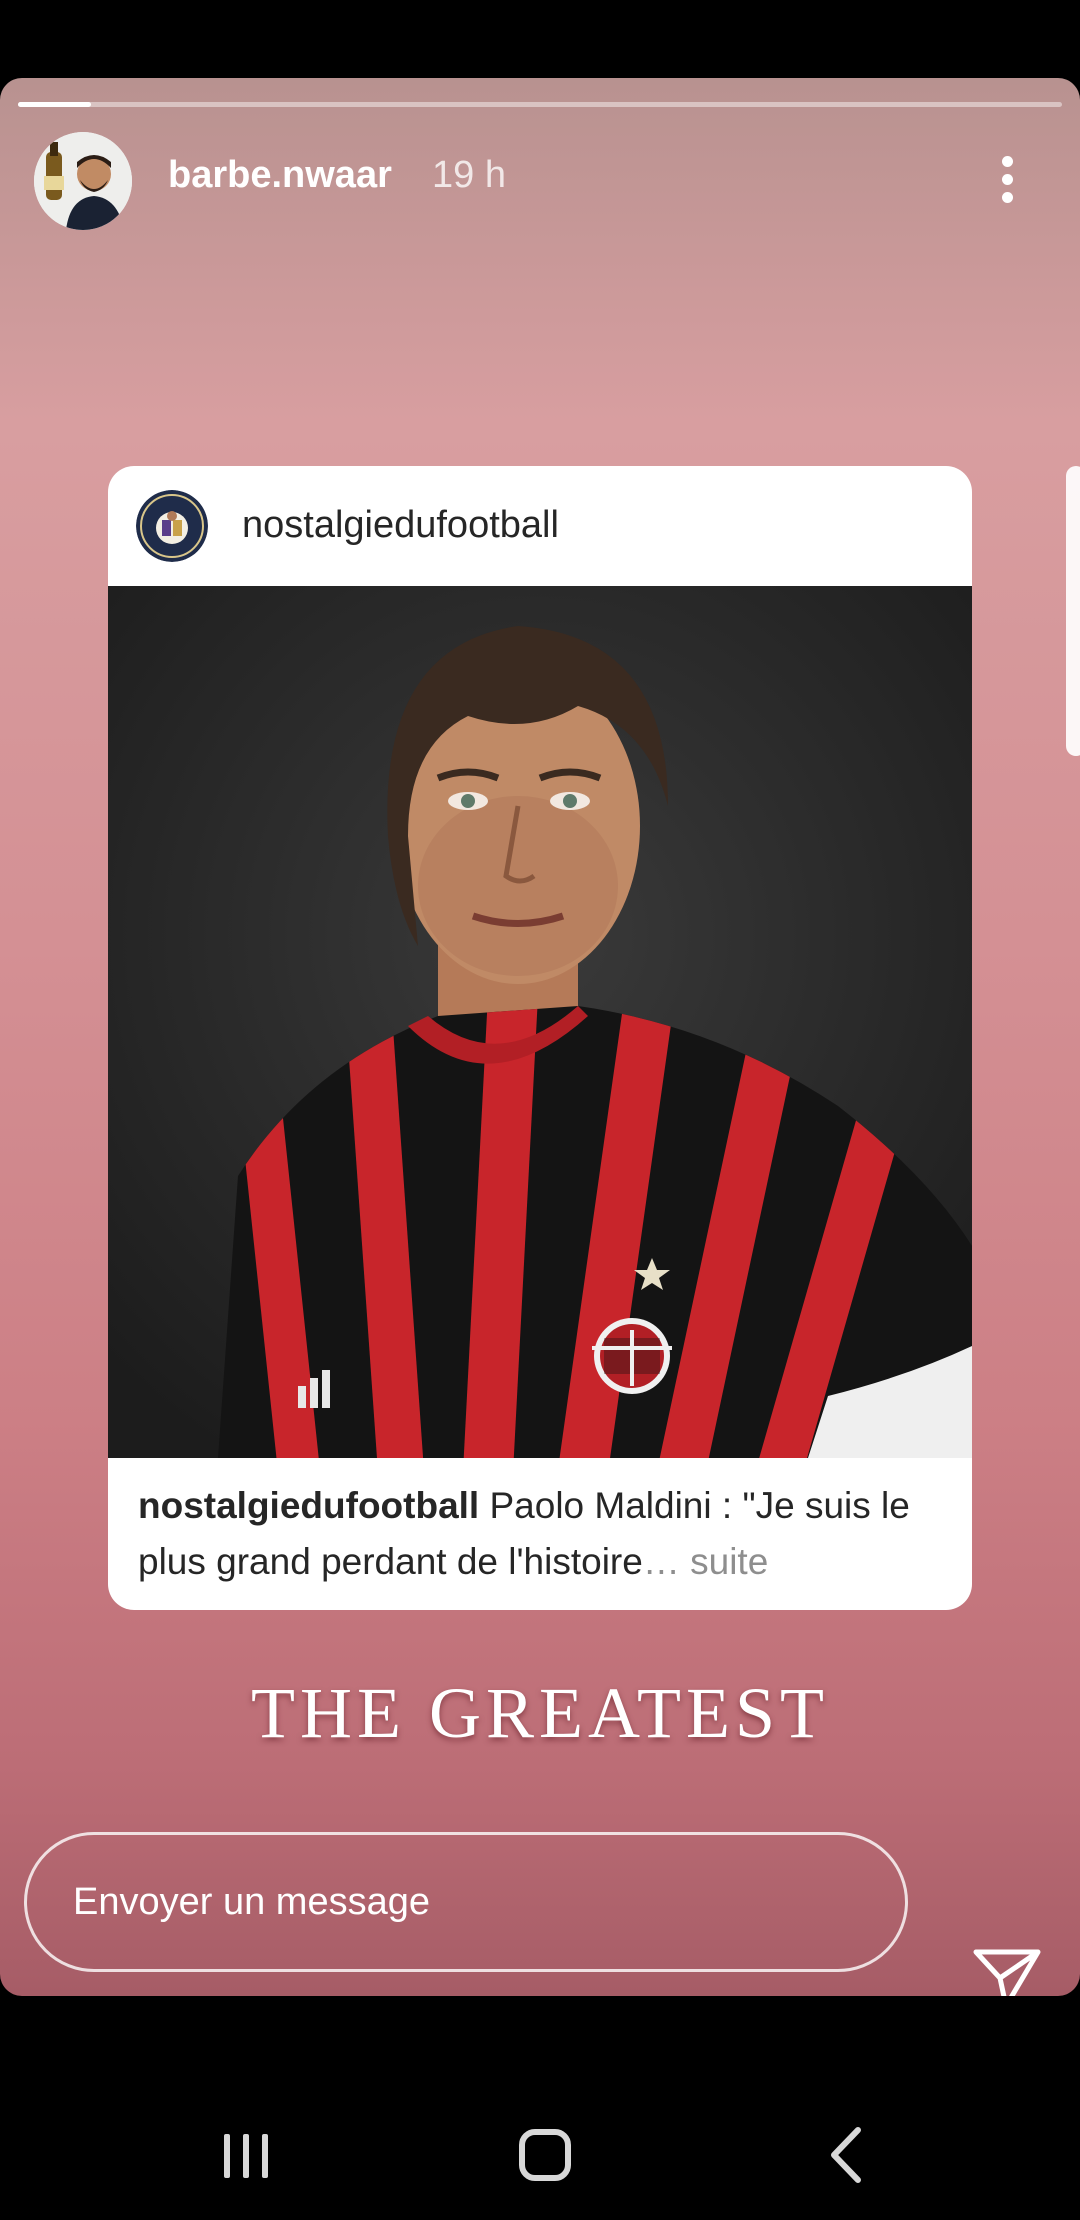  Describe the element at coordinates (308, 1505) in the screenshot. I see `caption-username: nostalgiedufootball` at that location.